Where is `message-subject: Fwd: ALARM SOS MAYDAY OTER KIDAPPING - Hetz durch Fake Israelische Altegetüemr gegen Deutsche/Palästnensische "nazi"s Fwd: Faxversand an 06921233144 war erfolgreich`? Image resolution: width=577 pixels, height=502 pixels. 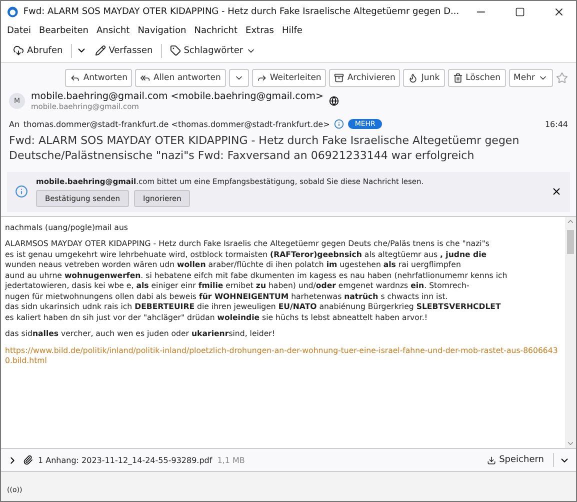
message-subject: Fwd: ALARM SOS MAYDAY OTER KIDAPPING - Hetz durch Fake Israelische Altegetüemr gegen Deutsche/Palästnensische "nazi"s Fwd: Faxversand an 06921233144 war erfolgreich is located at coordinates (264, 148).